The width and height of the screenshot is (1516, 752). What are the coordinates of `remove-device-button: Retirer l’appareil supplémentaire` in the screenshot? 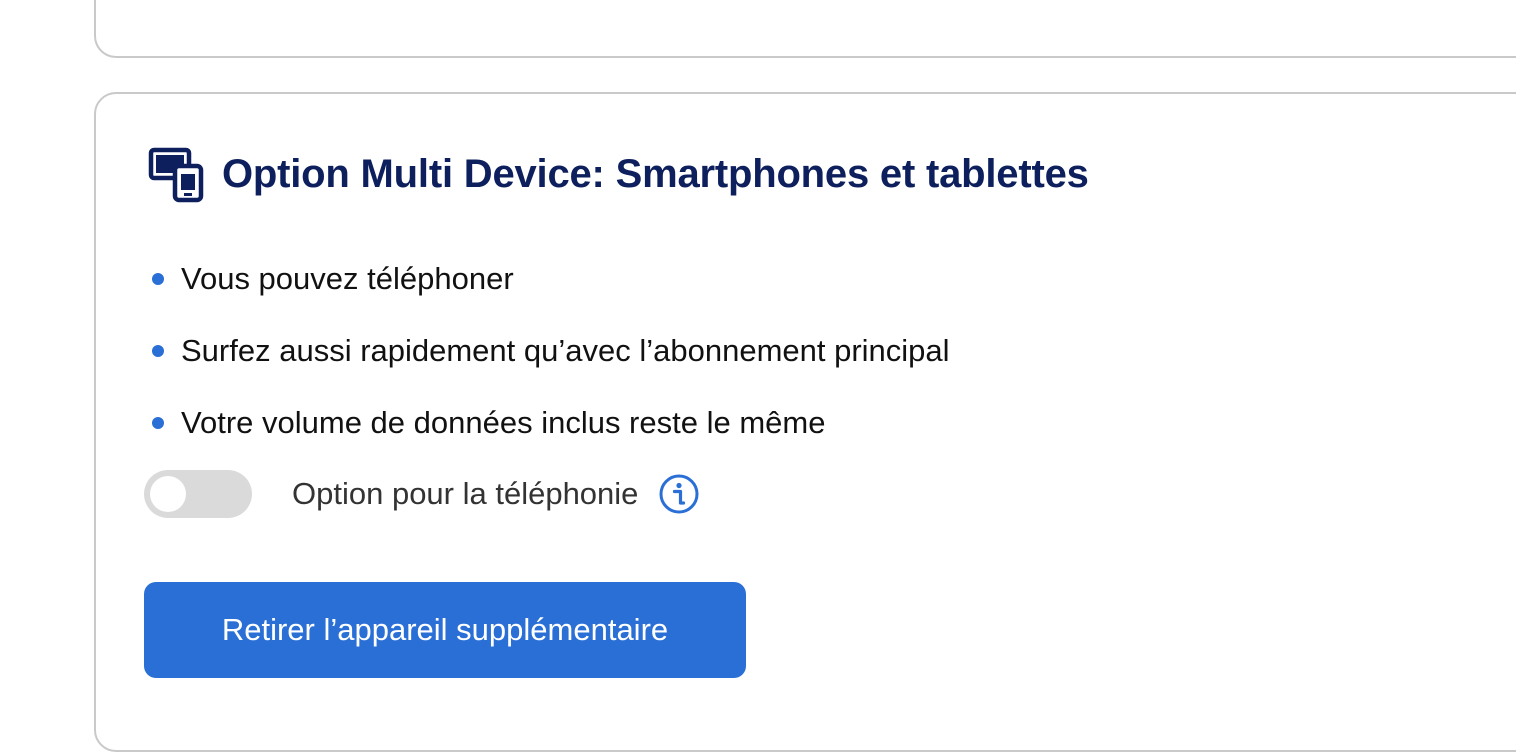 It's located at (445, 630).